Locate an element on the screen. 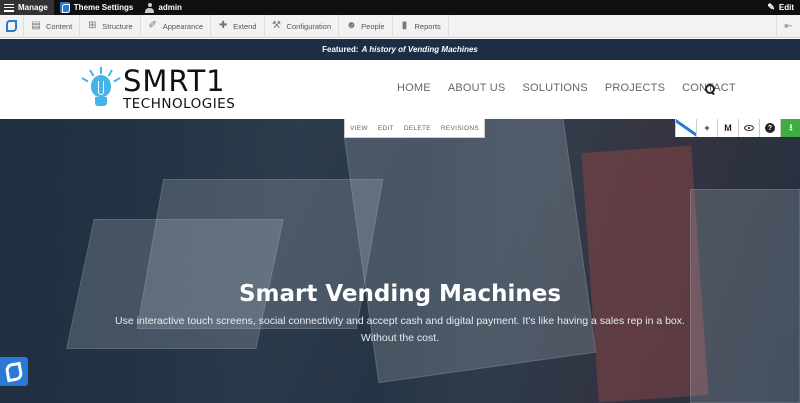  nav-about-us: ABOUT US is located at coordinates (477, 88).